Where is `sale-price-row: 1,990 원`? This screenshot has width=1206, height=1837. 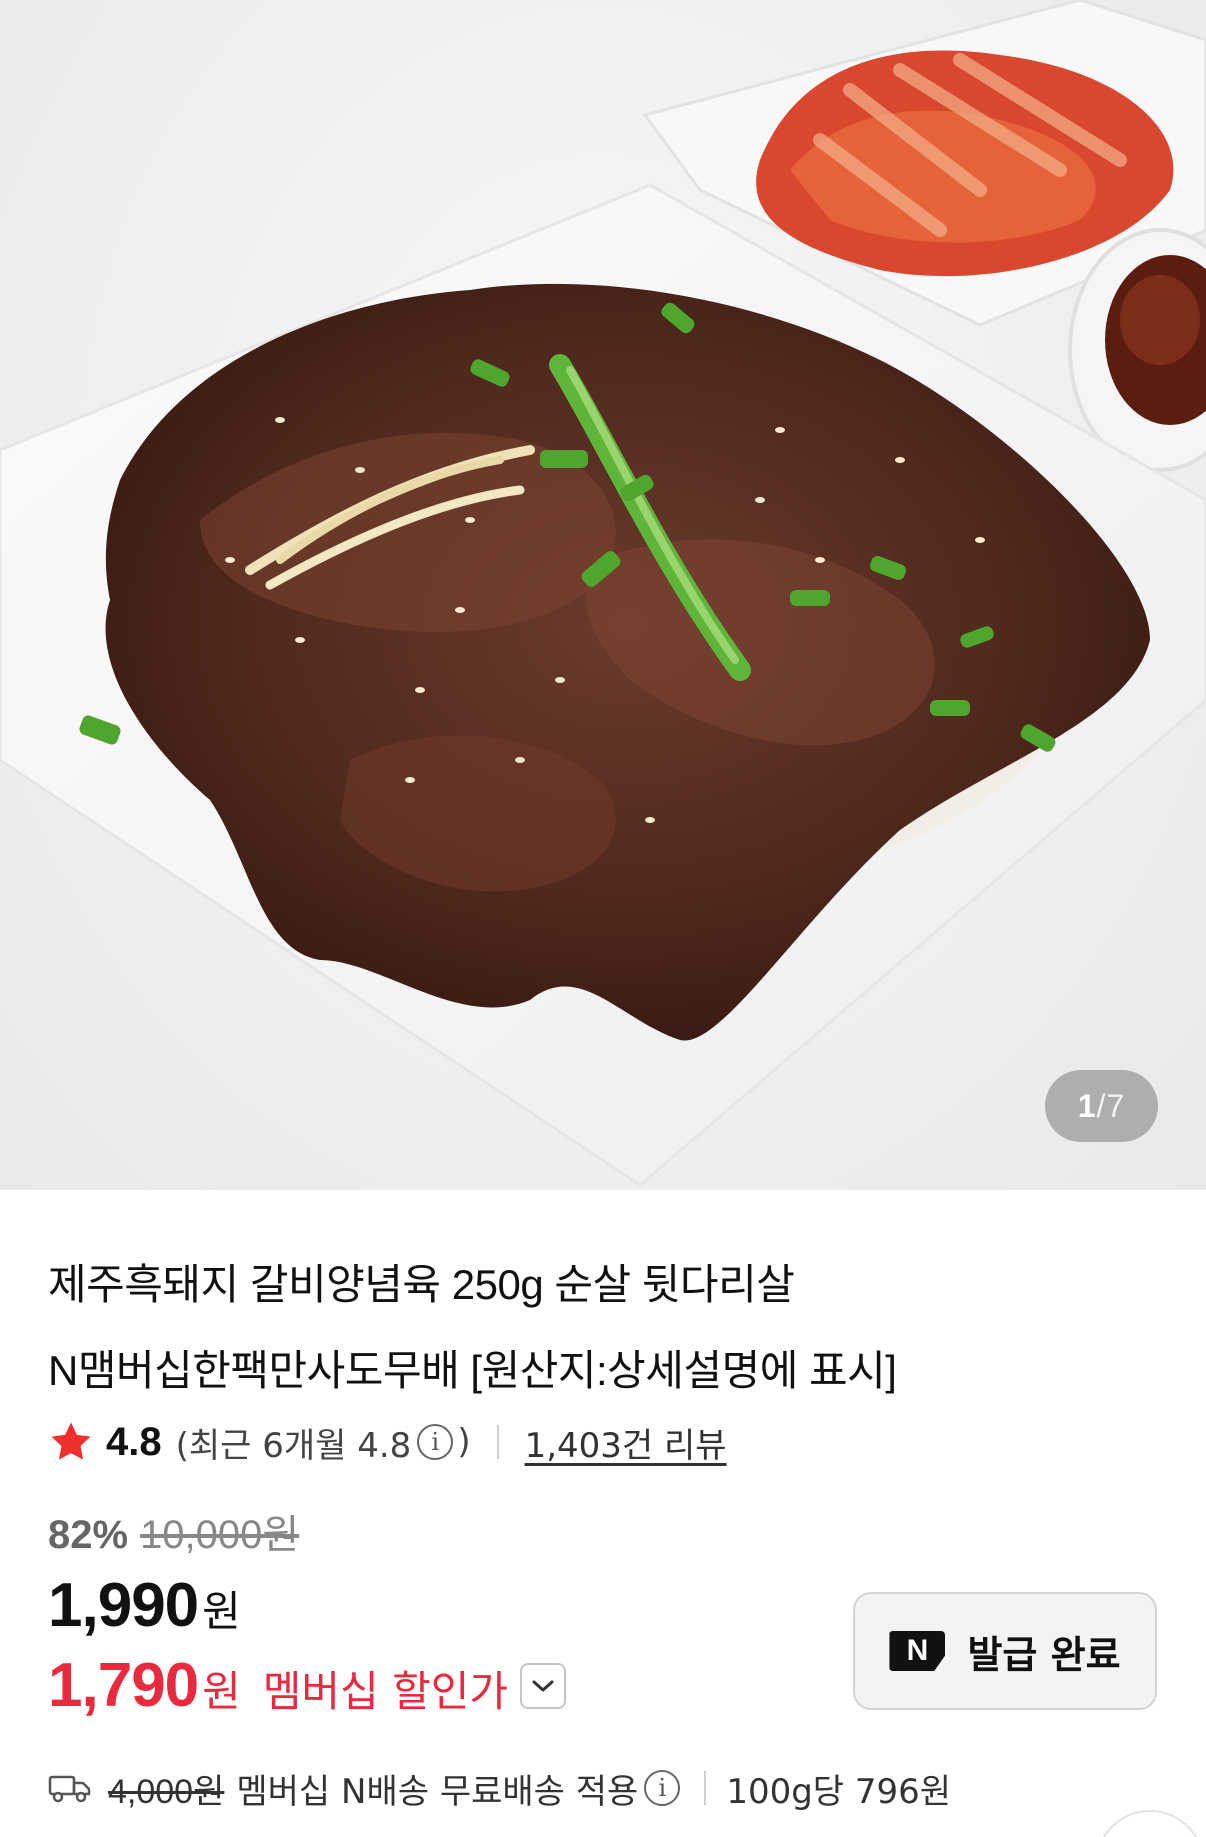 sale-price-row: 1,990 원 is located at coordinates (144, 1605).